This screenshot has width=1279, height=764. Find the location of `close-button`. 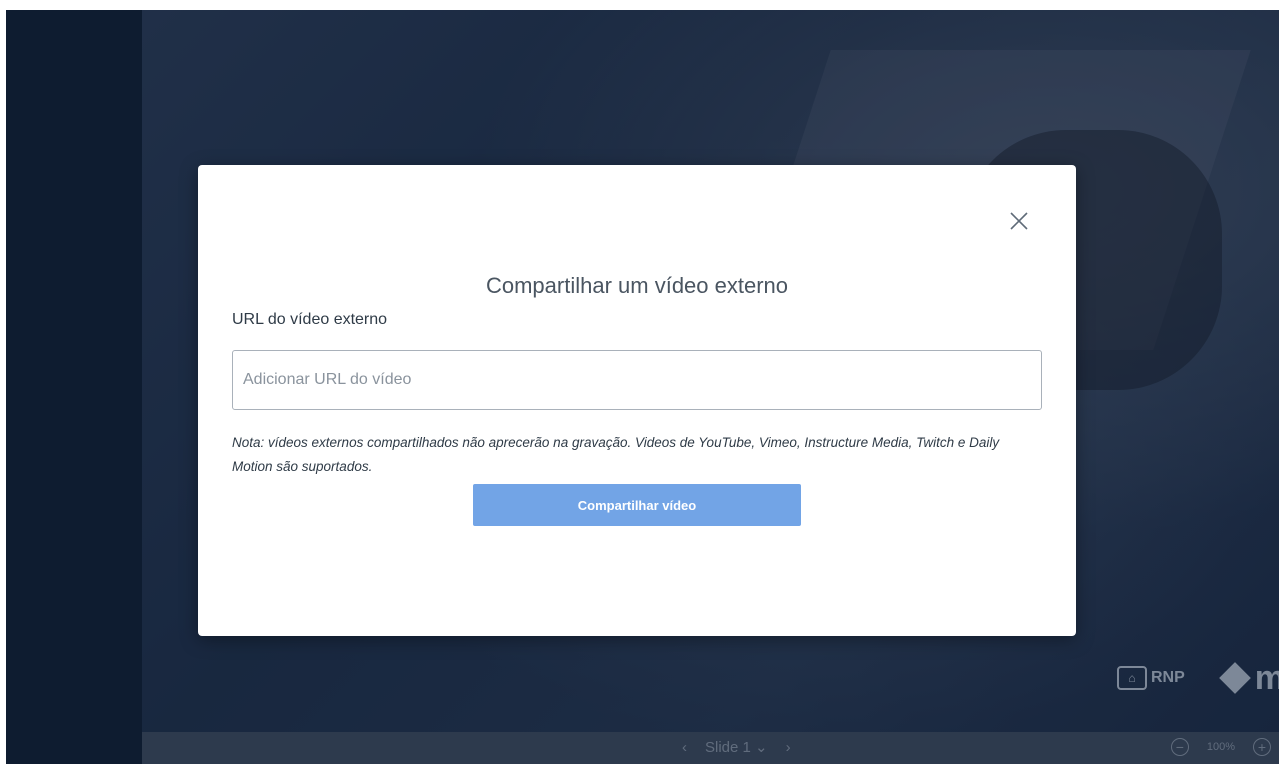

close-button is located at coordinates (1019, 221).